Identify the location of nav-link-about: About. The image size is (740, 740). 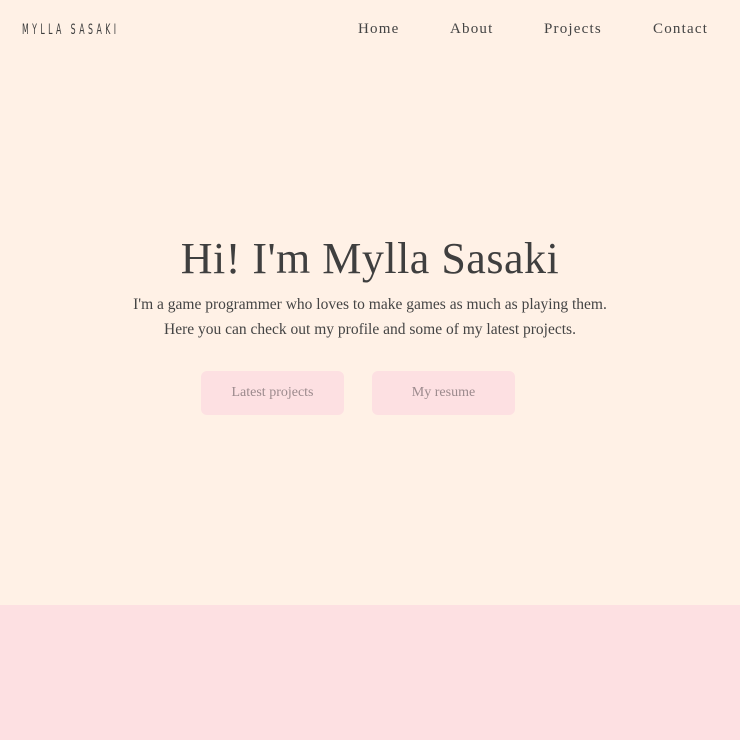
(472, 29).